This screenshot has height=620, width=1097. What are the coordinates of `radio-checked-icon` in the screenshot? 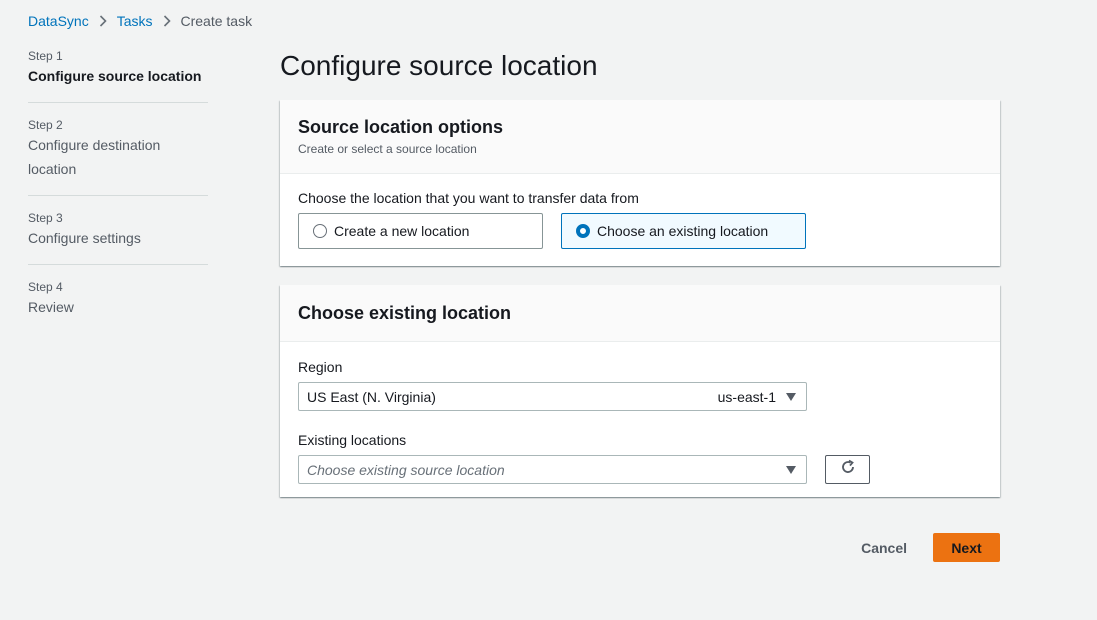 It's located at (583, 231).